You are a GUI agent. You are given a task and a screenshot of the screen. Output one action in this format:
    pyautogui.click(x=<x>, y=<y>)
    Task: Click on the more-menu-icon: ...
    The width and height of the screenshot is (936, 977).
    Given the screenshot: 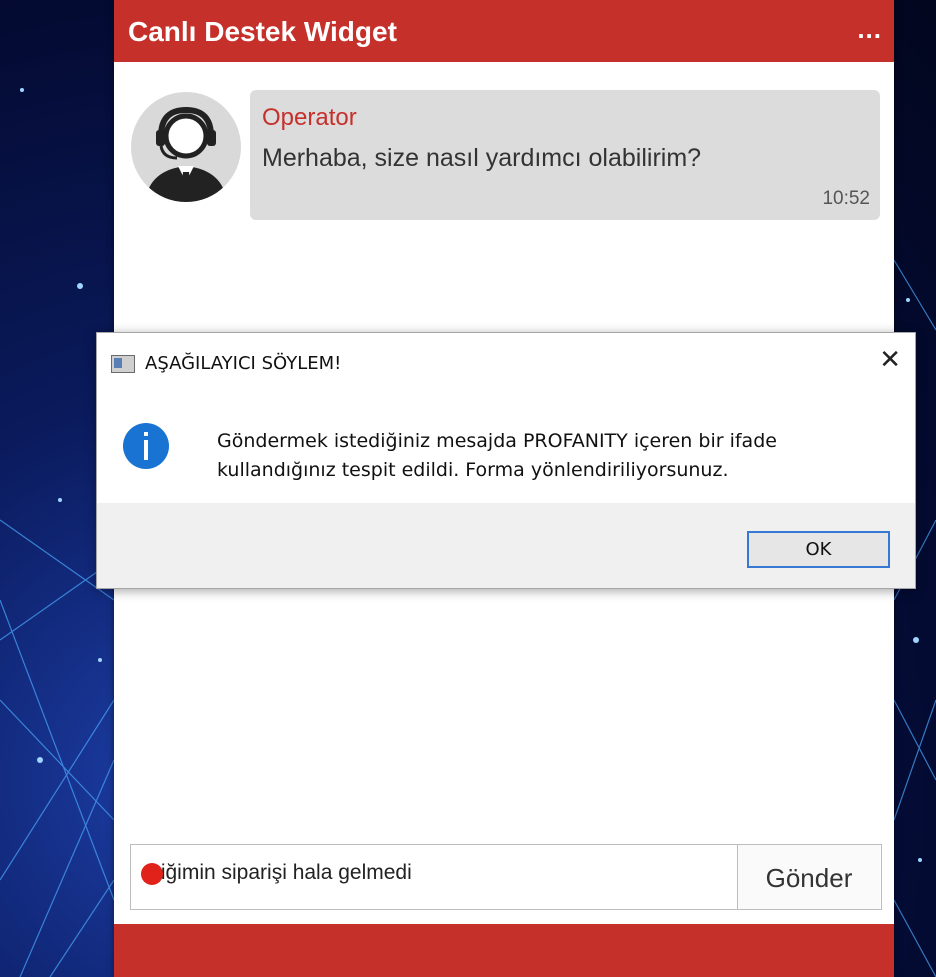 What is the action you would take?
    pyautogui.click(x=869, y=29)
    